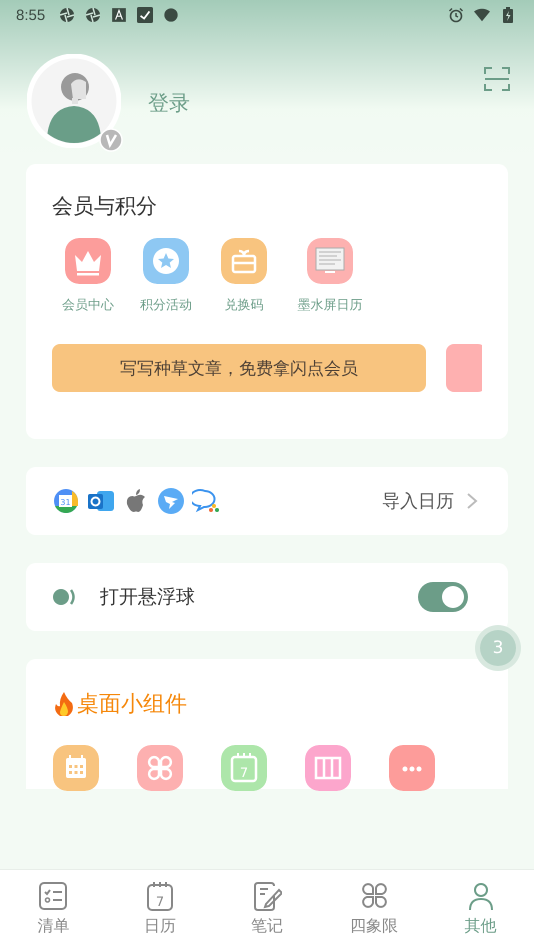  I want to click on nav-tab: 7 日历, so click(160, 910).